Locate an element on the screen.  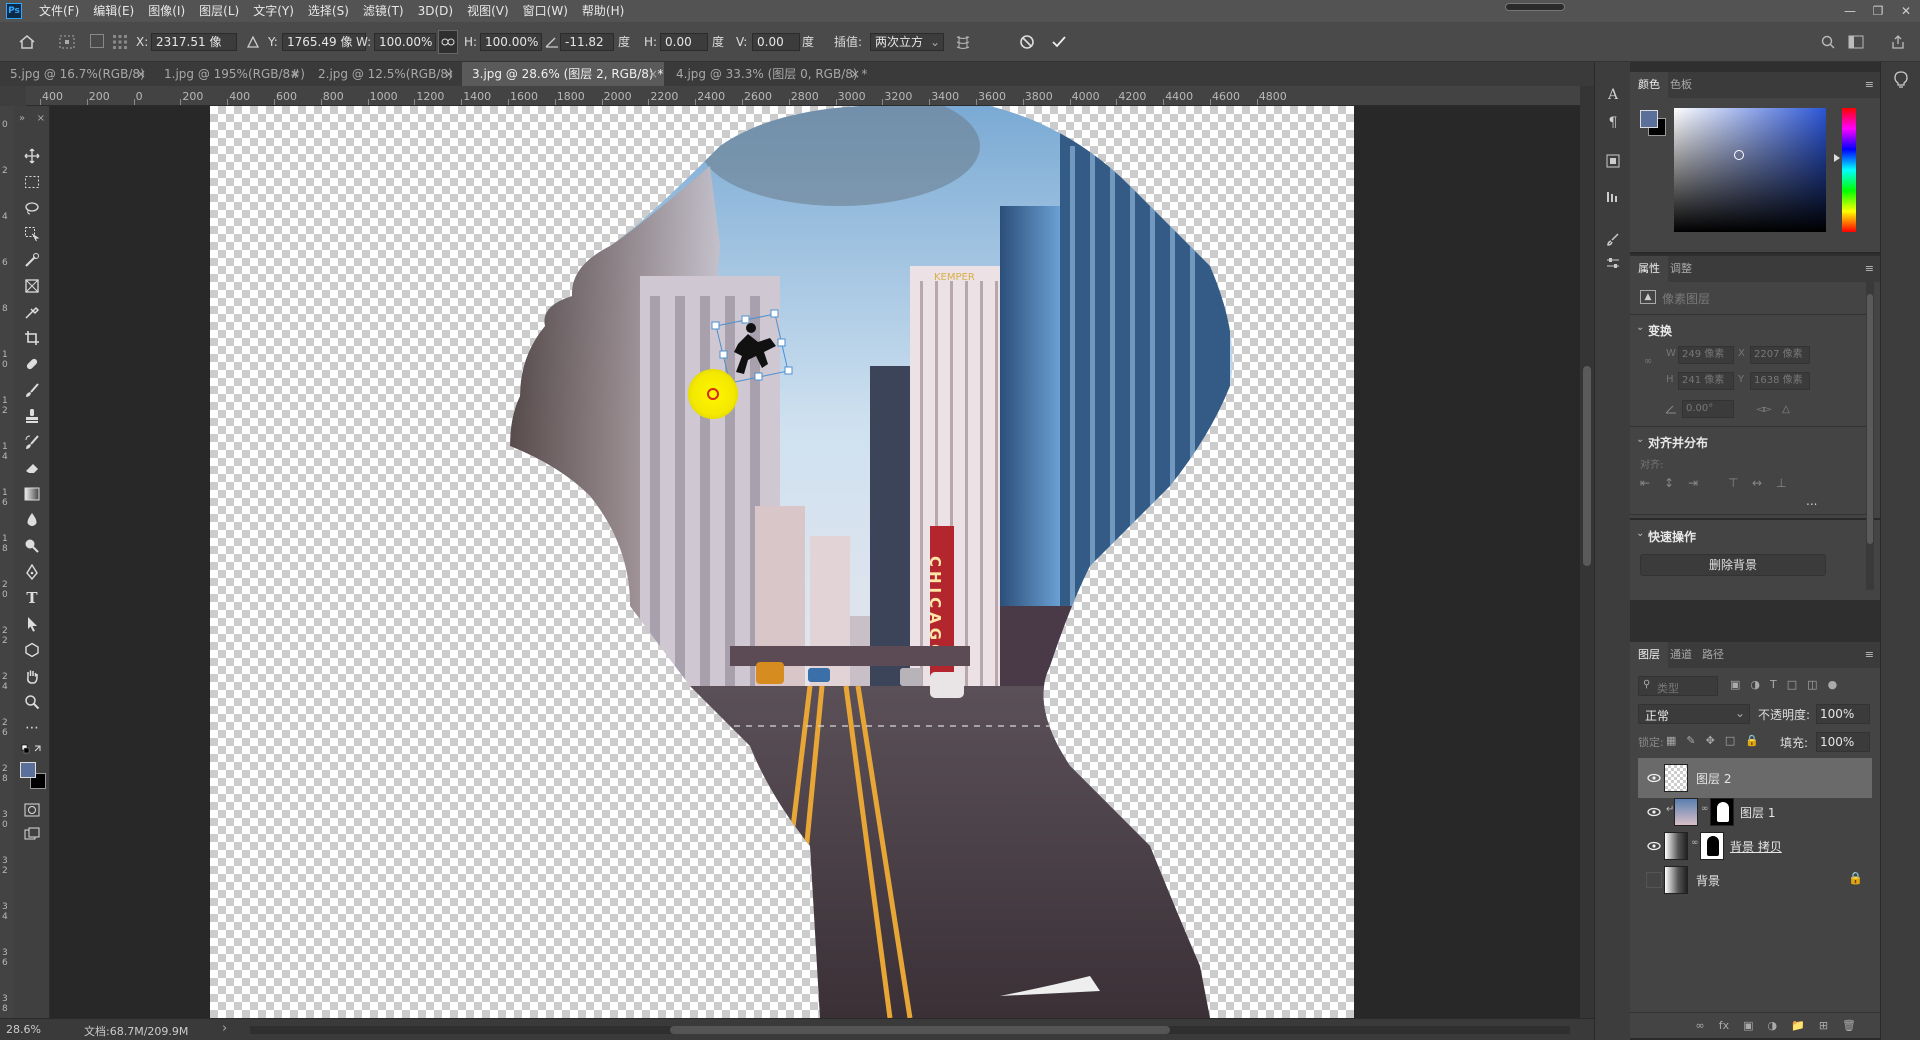
path-selection-tool-icon is located at coordinates (32, 624).